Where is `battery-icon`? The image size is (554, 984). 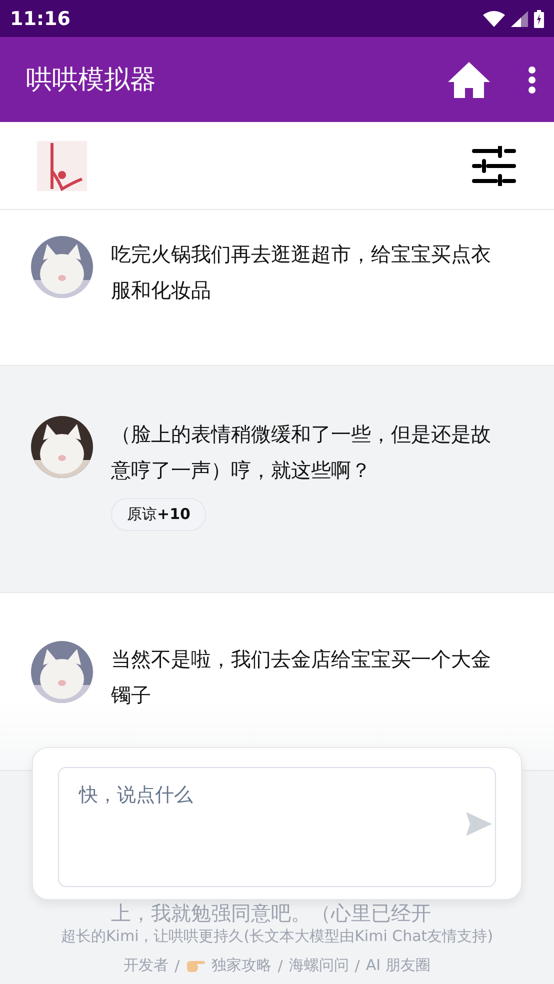 battery-icon is located at coordinates (539, 19).